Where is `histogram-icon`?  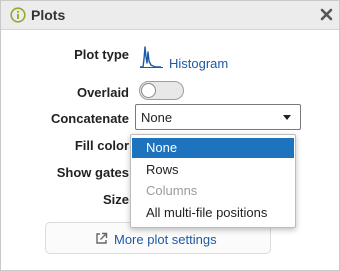 histogram-icon is located at coordinates (151, 57).